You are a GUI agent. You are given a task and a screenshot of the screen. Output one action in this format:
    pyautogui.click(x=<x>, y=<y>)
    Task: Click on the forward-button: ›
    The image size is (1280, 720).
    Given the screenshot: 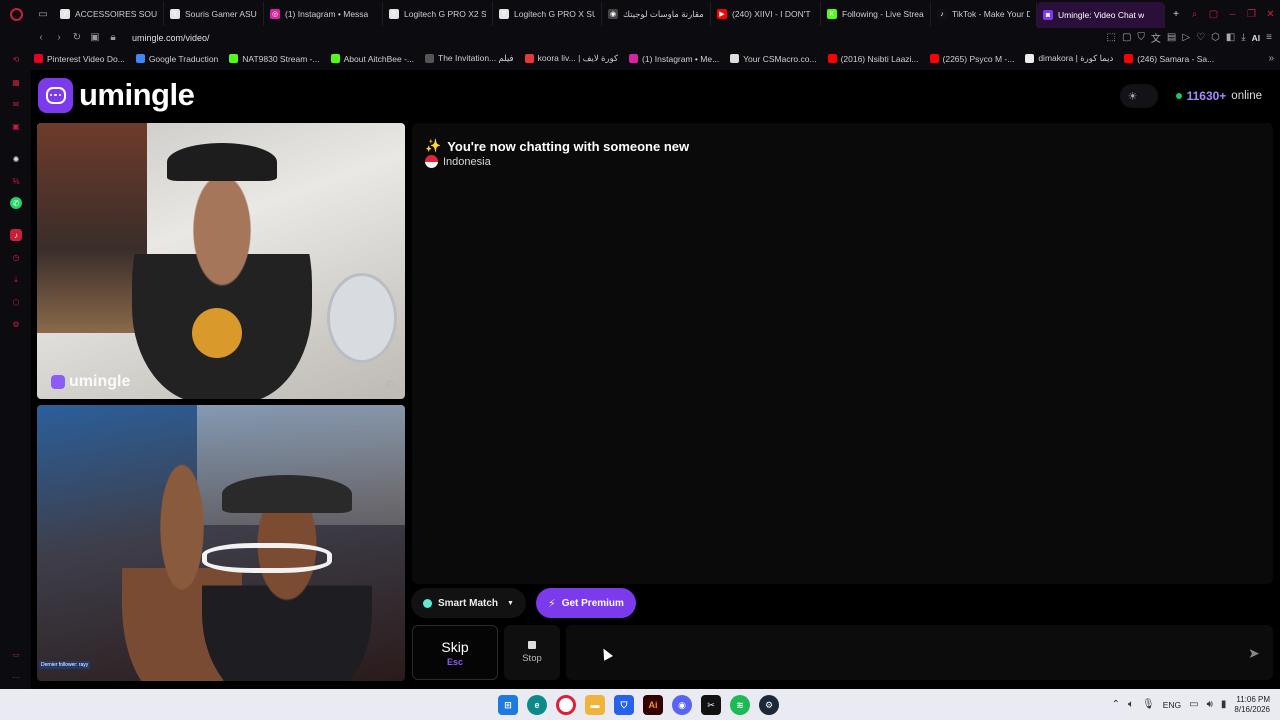 What is the action you would take?
    pyautogui.click(x=59, y=37)
    